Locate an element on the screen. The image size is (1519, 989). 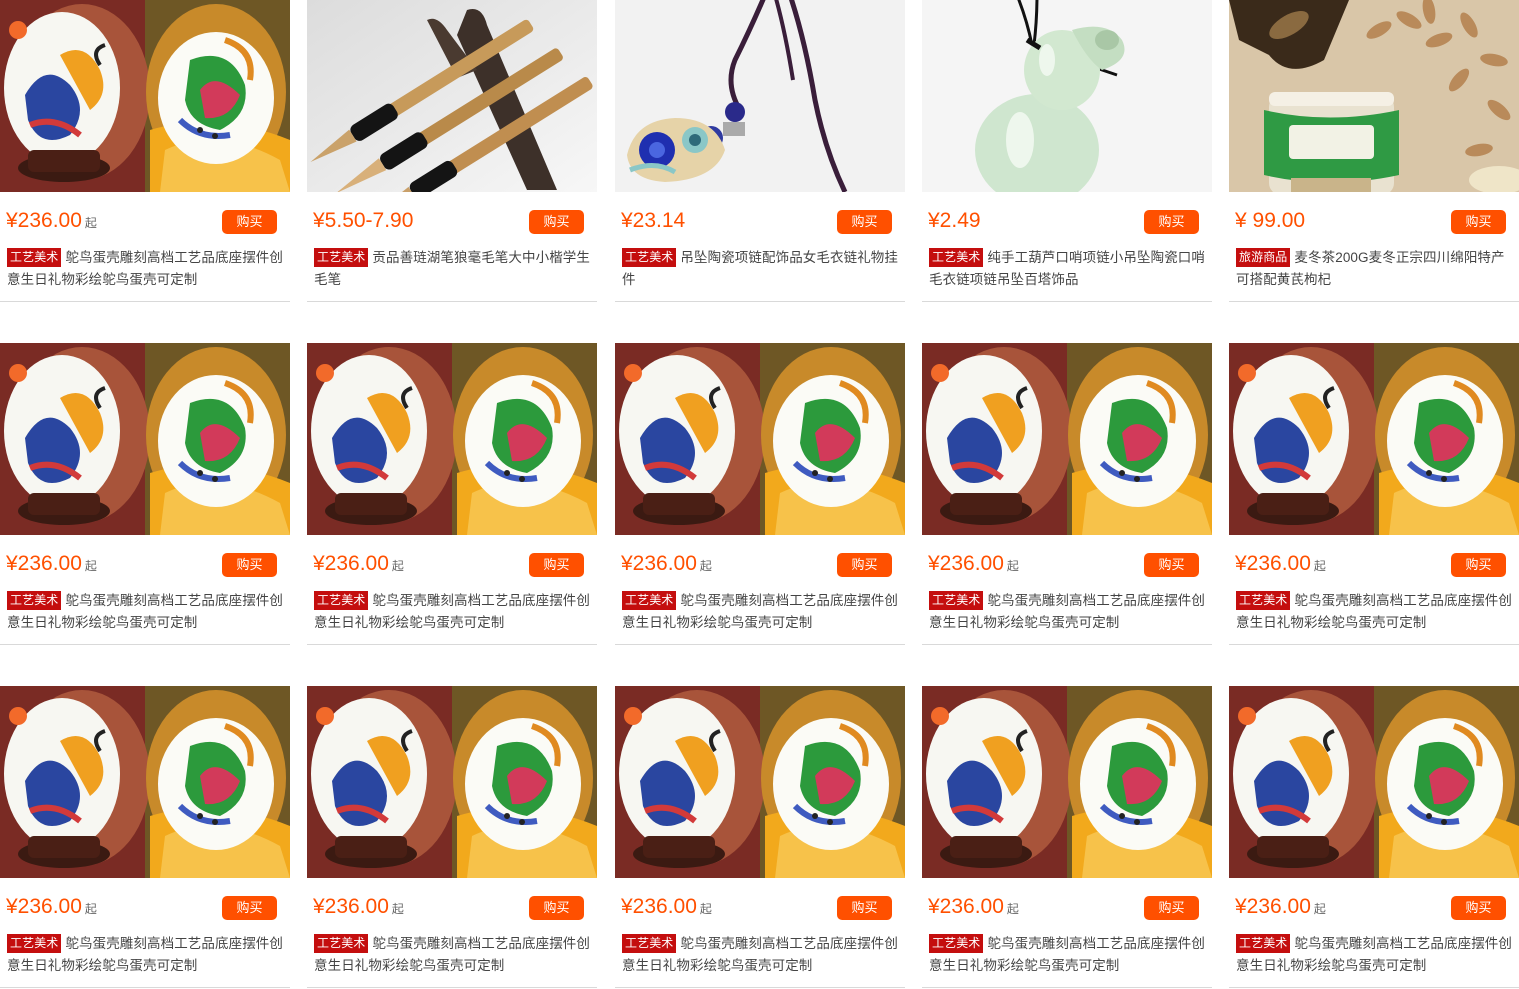
product-card: ¥5.50-7.90 购买 工艺美术 贡品善琏湖笔狼毫毛笔大中小楷学生毛笔 is located at coordinates (452, 151).